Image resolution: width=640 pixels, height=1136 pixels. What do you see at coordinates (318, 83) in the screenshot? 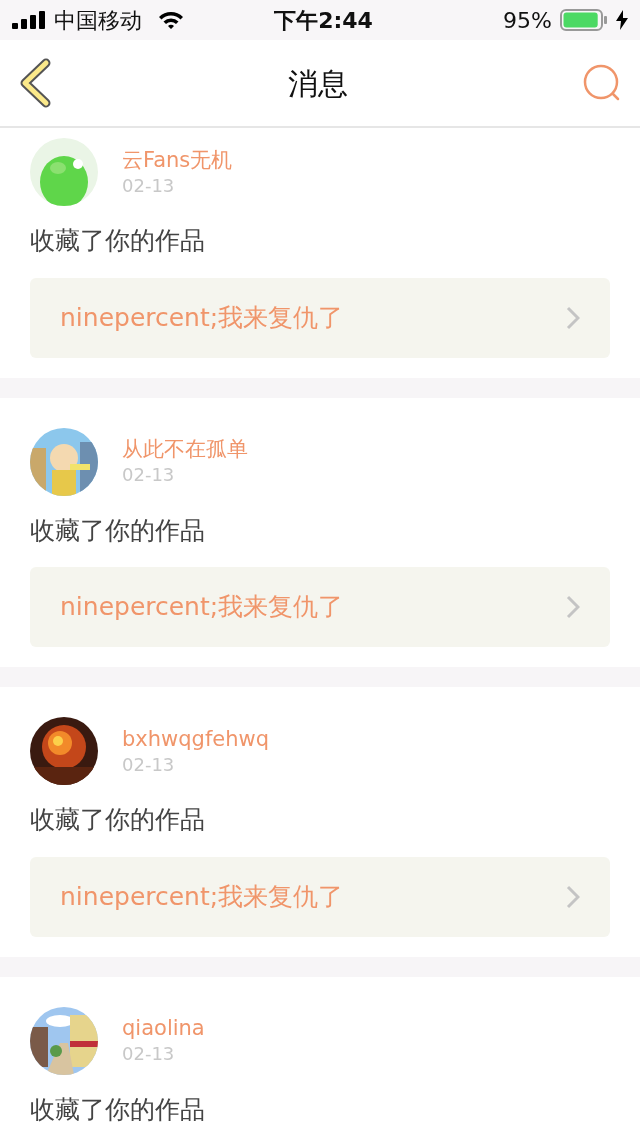
I see `page-title: 消息` at bounding box center [318, 83].